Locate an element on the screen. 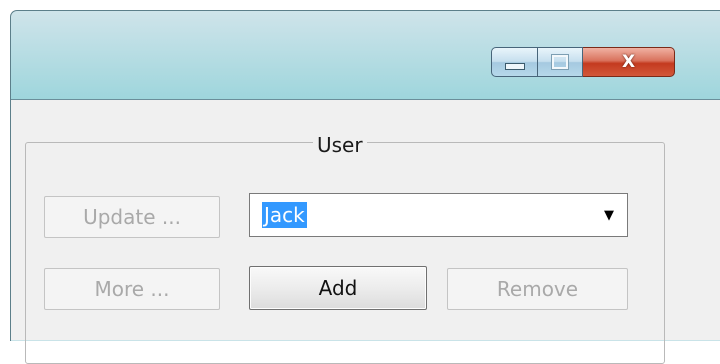 This screenshot has height=364, width=720. combobox-selected-text: Jack is located at coordinates (284, 215).